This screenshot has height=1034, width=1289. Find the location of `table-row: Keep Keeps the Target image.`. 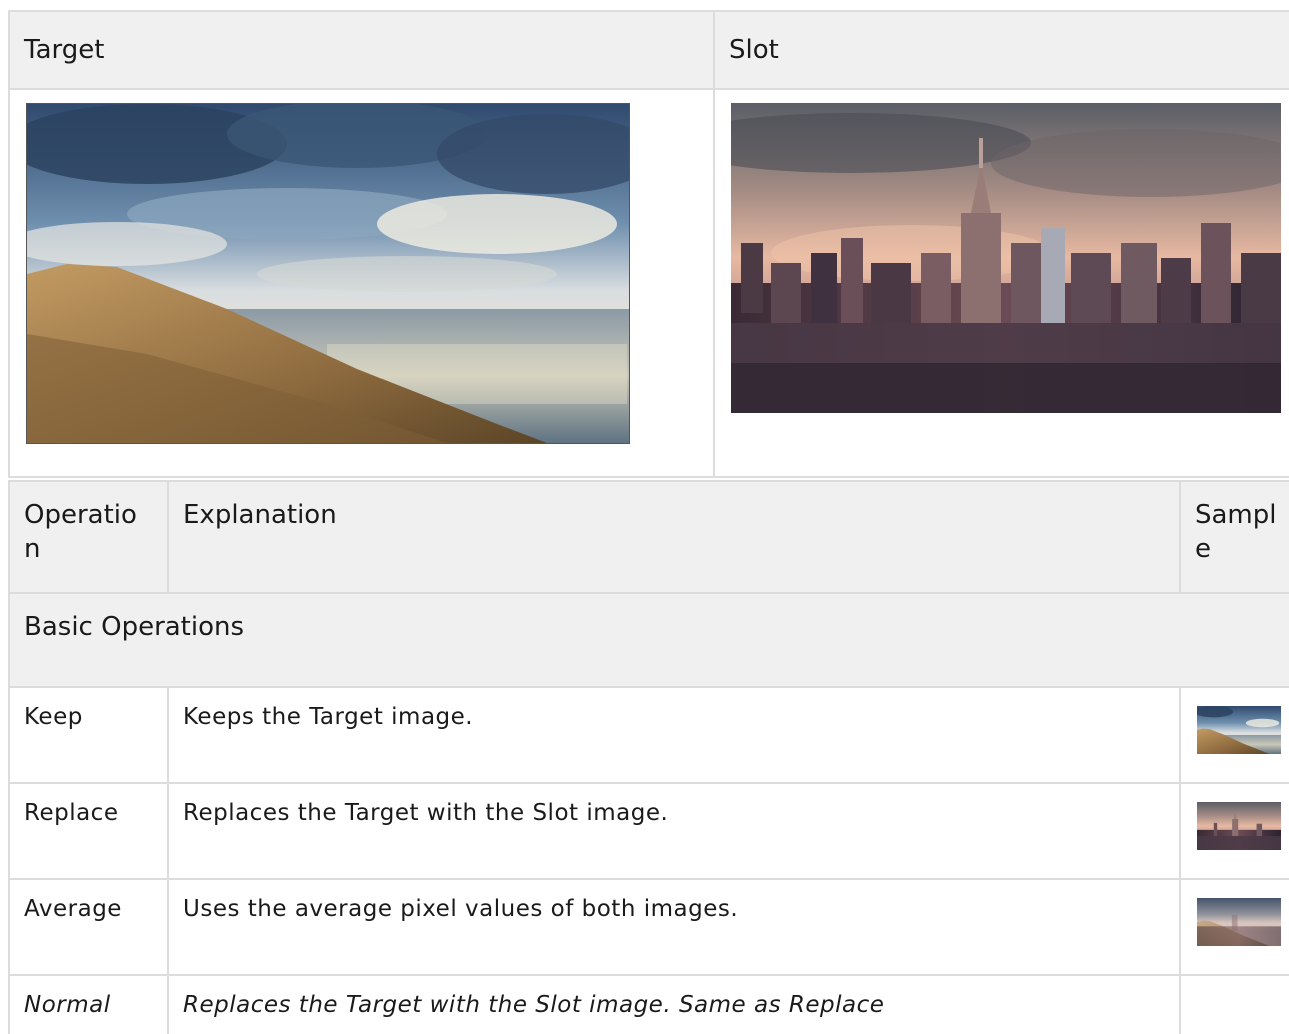

table-row: Keep Keeps the Target image. is located at coordinates (648, 735).